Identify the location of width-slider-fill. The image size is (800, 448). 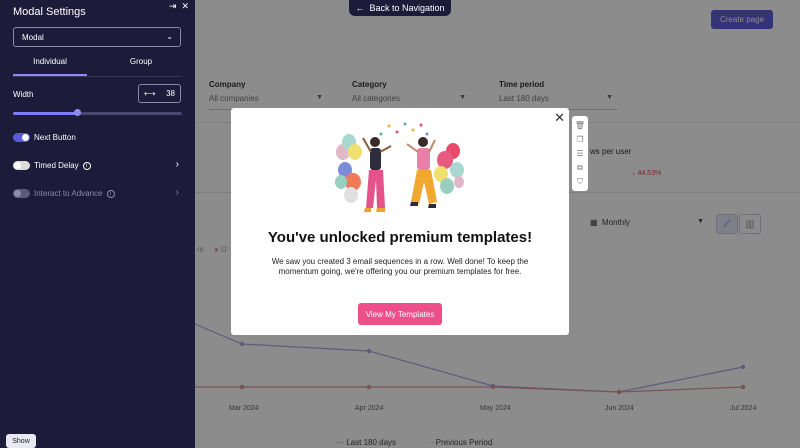
(45, 113).